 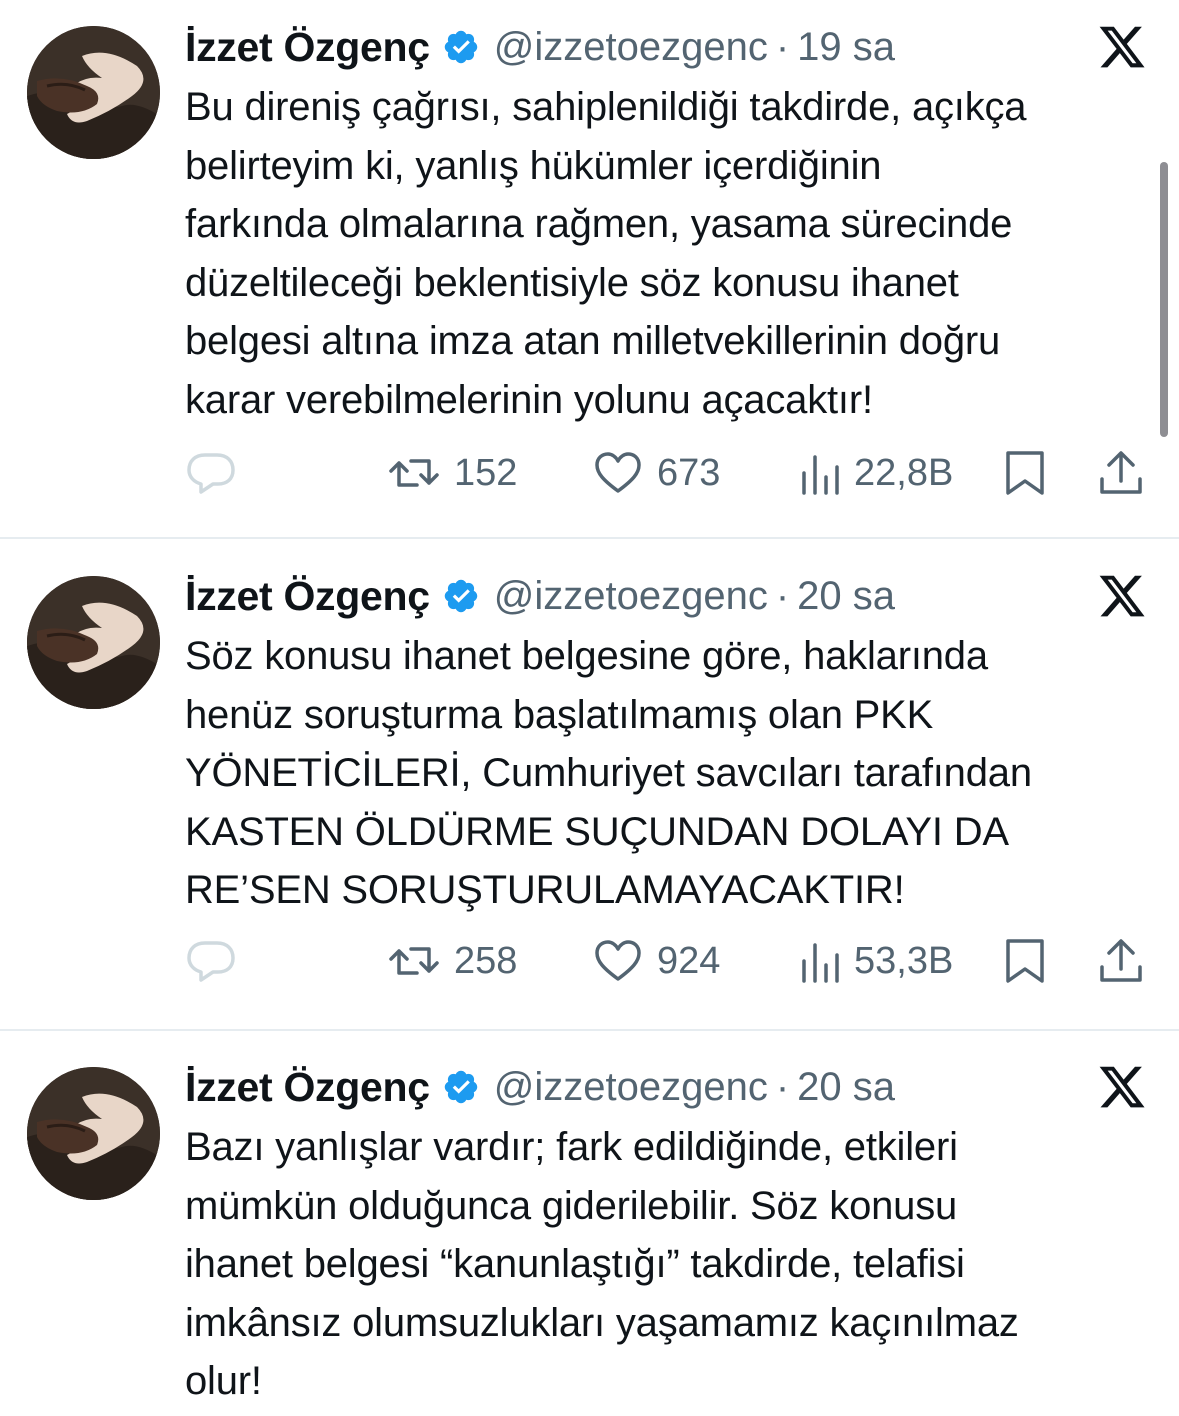 I want to click on views-button: 22,8B, so click(x=876, y=473).